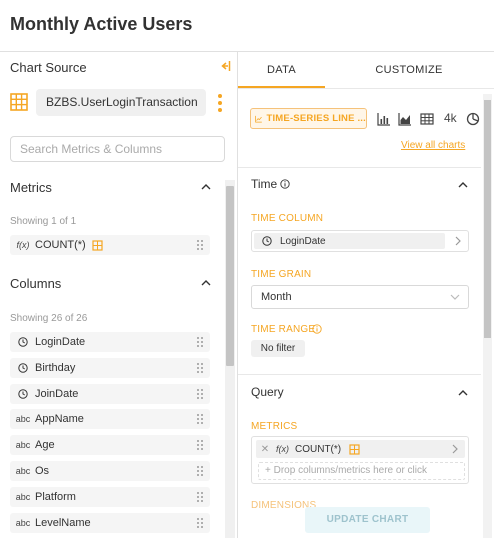 This screenshot has width=494, height=538. I want to click on time-column-field: LoginDate, so click(360, 241).